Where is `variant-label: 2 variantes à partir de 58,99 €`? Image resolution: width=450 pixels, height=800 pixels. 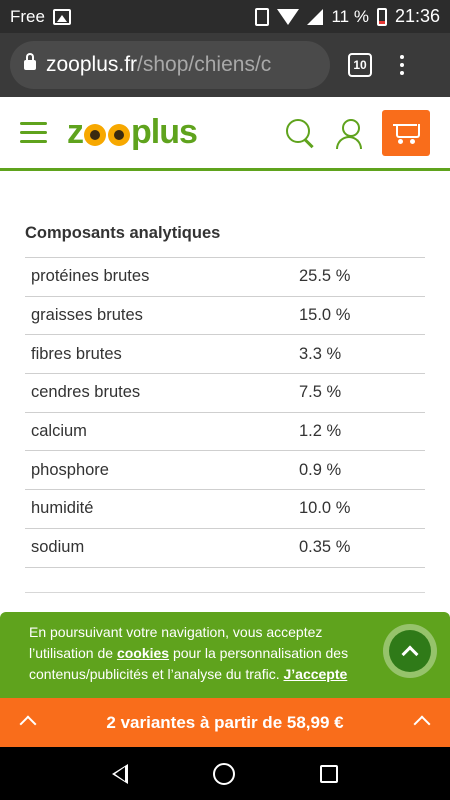 variant-label: 2 variantes à partir de 58,99 € is located at coordinates (225, 722).